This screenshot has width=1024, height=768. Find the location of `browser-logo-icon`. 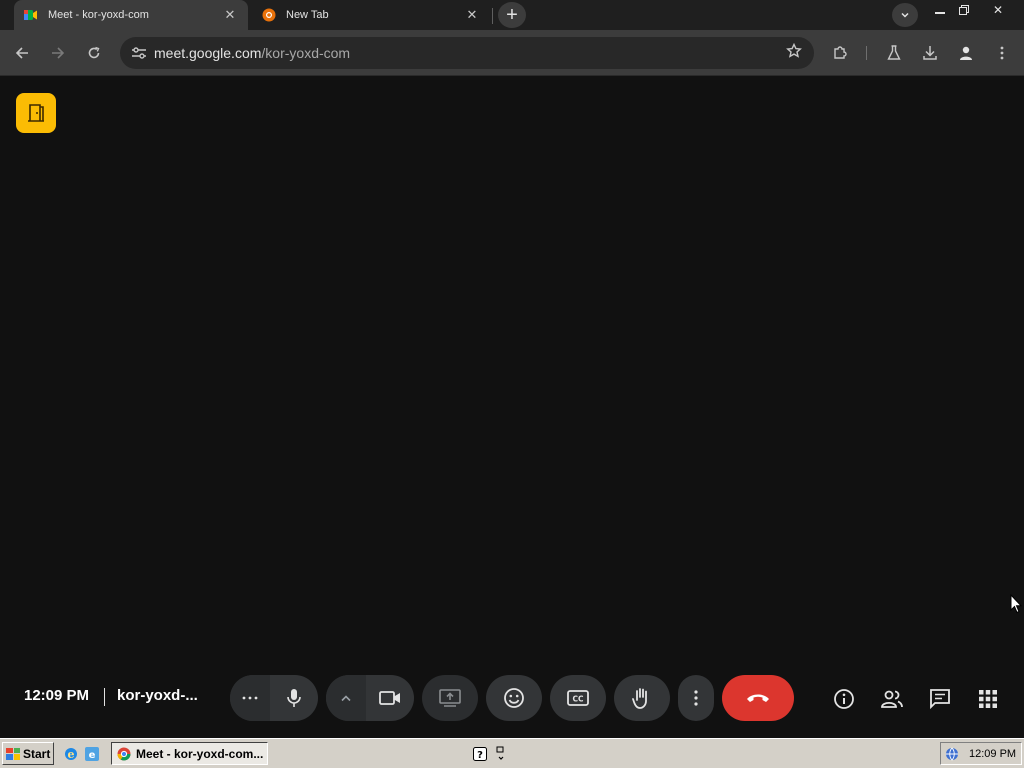

browser-logo-icon is located at coordinates (269, 15).